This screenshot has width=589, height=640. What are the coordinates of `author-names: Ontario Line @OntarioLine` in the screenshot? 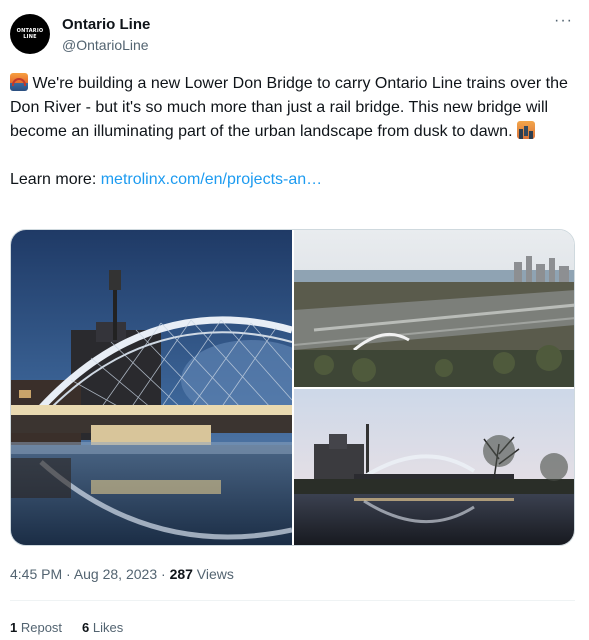 It's located at (106, 35).